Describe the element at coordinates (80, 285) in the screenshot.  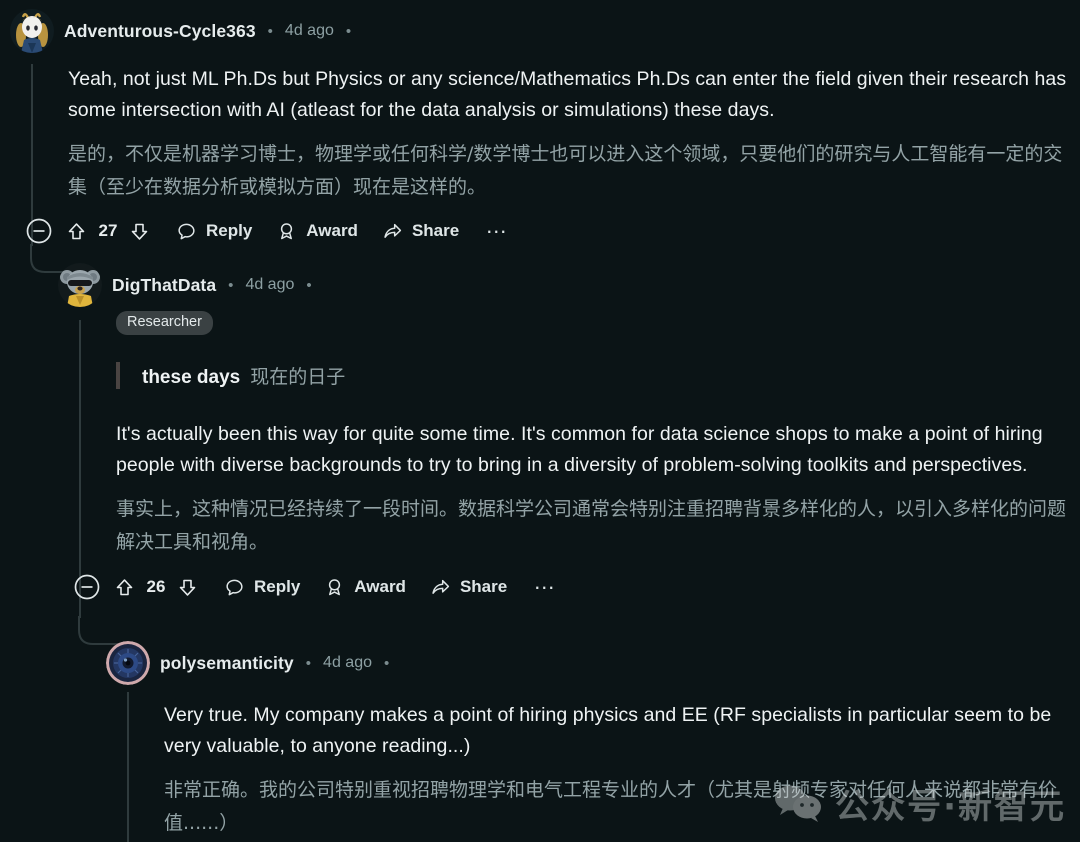
I see `avatar-koala-sunglasses` at that location.